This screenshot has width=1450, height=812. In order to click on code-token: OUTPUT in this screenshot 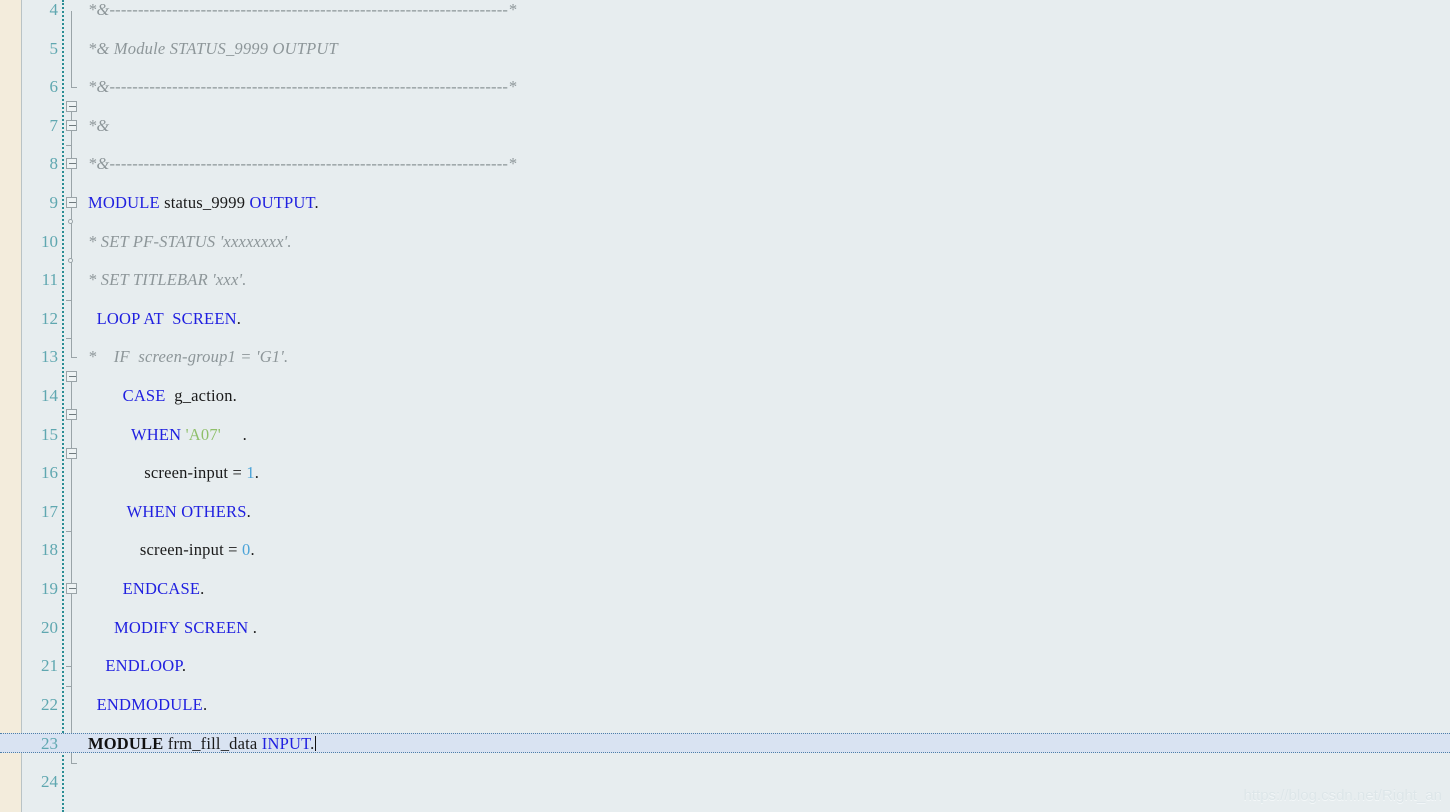, I will do `click(282, 202)`.